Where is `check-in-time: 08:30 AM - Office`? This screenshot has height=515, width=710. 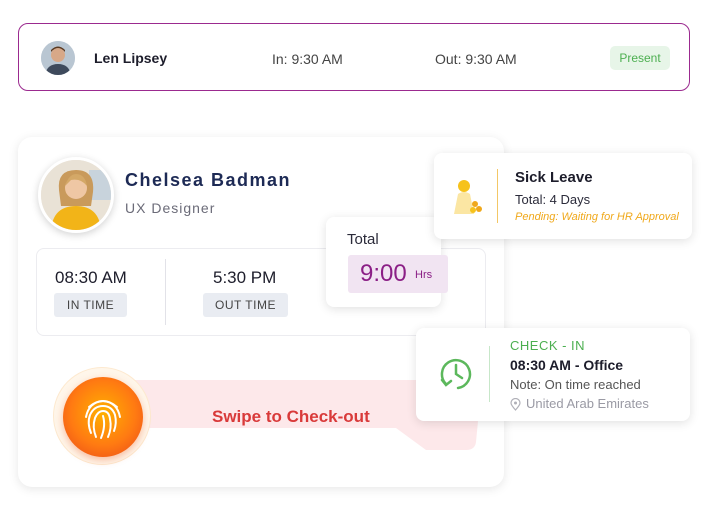 check-in-time: 08:30 AM - Office is located at coordinates (567, 365).